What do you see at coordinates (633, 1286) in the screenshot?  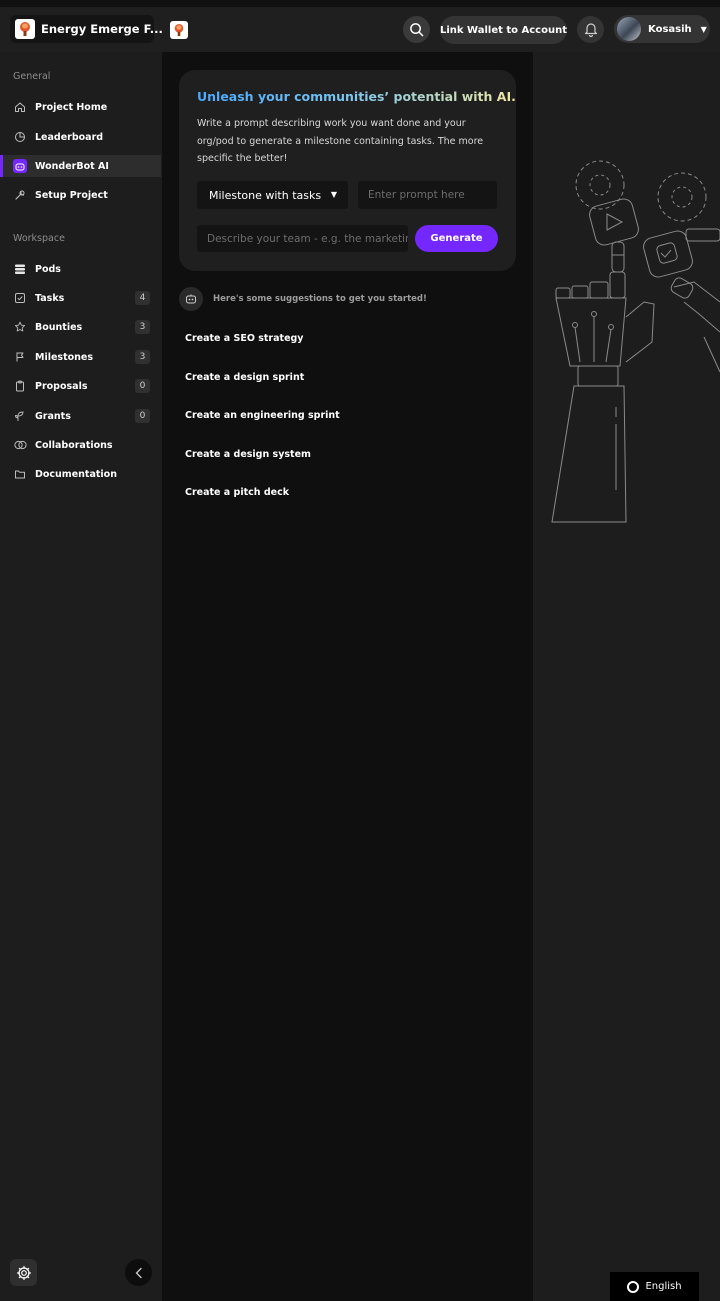 I see `globe-icon` at bounding box center [633, 1286].